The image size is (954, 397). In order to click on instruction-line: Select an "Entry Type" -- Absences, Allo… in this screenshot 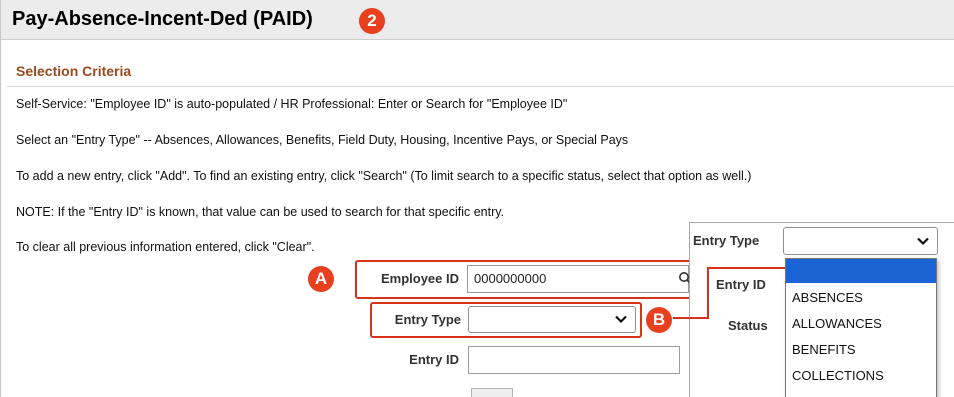, I will do `click(322, 140)`.